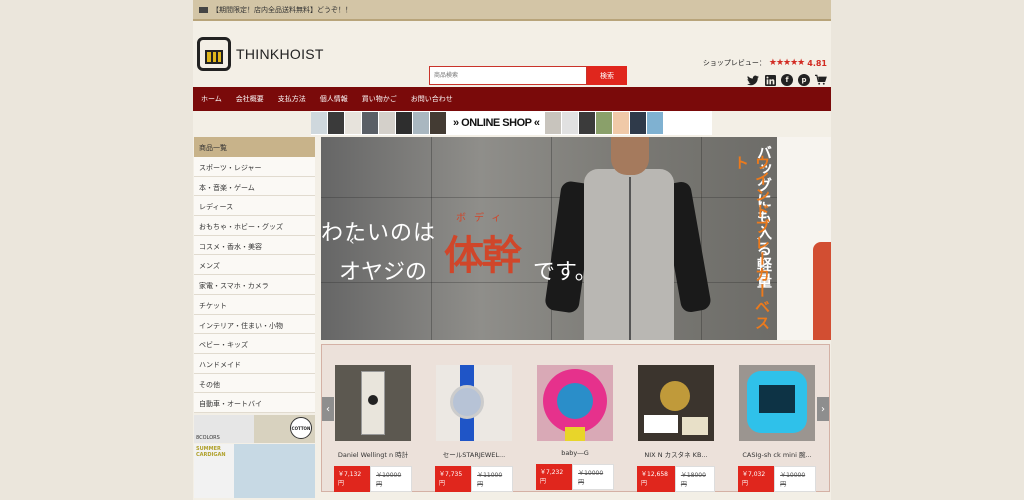 The image size is (1024, 500). What do you see at coordinates (630, 156) in the screenshot?
I see `hero-model-head` at bounding box center [630, 156].